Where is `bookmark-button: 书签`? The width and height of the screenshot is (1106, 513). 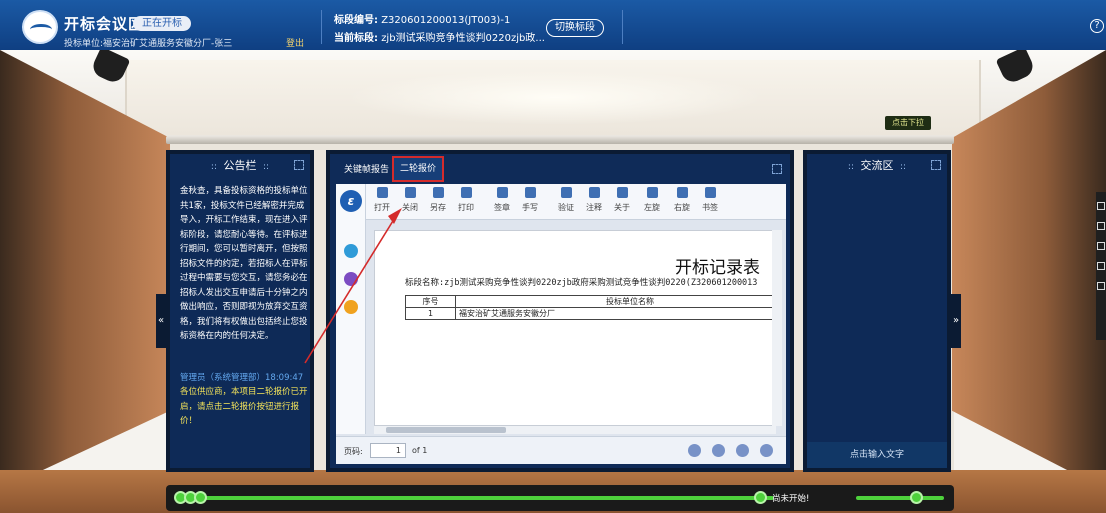 bookmark-button: 书签 is located at coordinates (710, 200).